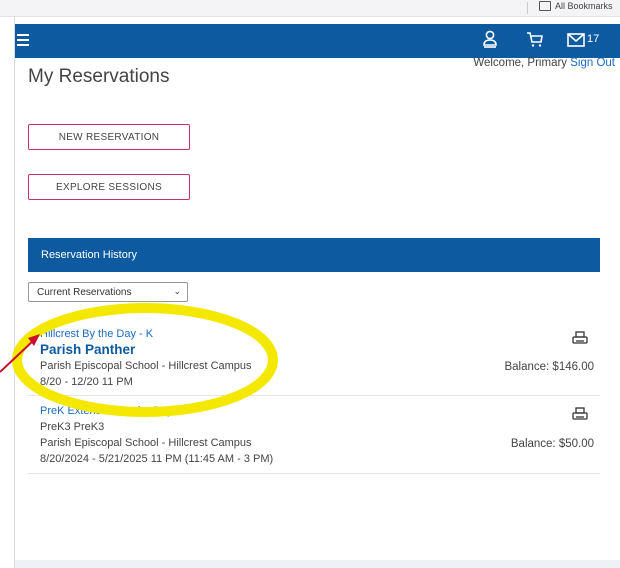  Describe the element at coordinates (584, 6) in the screenshot. I see `all-bookmarks-label: All Bookmarks` at that location.